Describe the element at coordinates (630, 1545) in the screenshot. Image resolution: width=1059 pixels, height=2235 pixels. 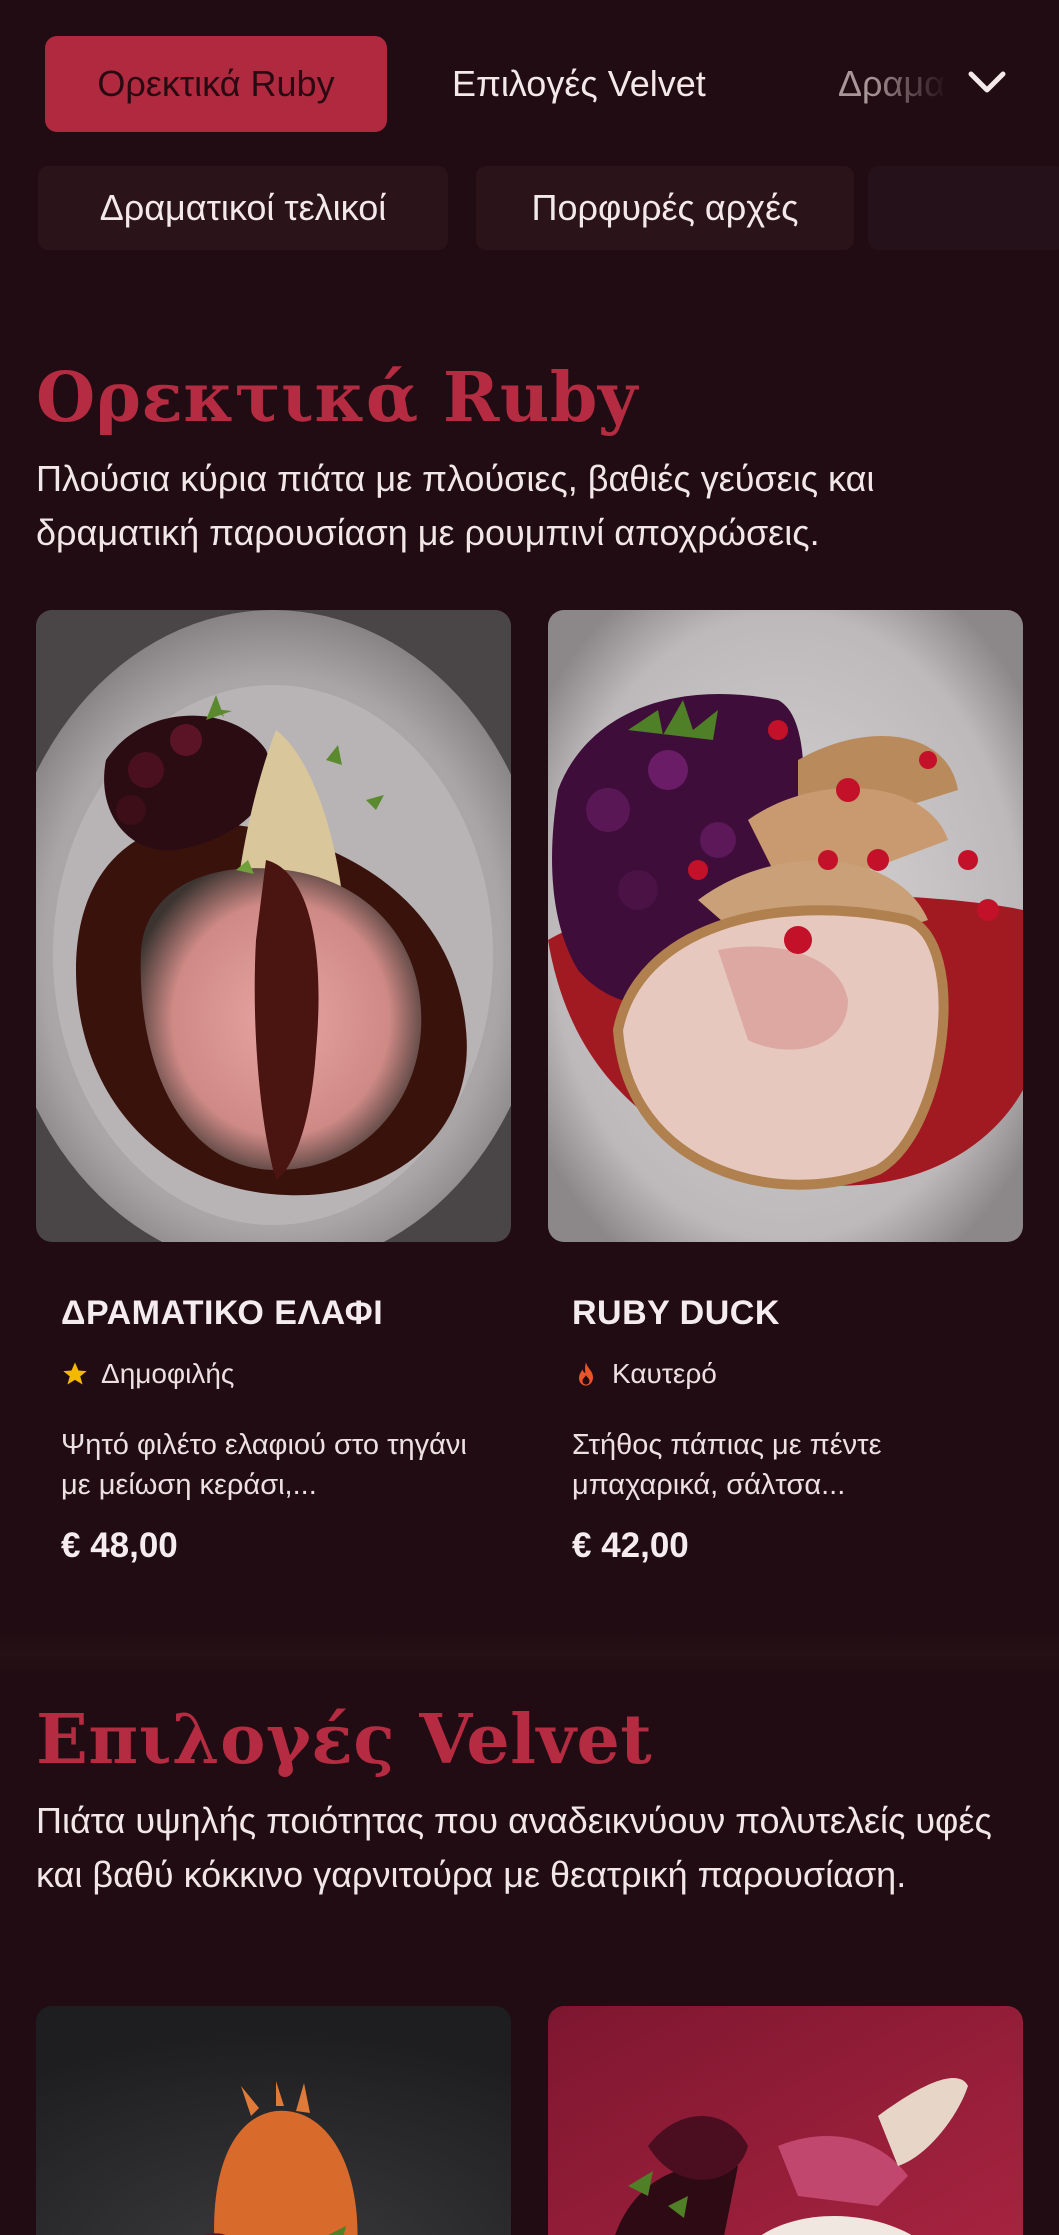
I see `dish-price-duck: € 42,00` at that location.